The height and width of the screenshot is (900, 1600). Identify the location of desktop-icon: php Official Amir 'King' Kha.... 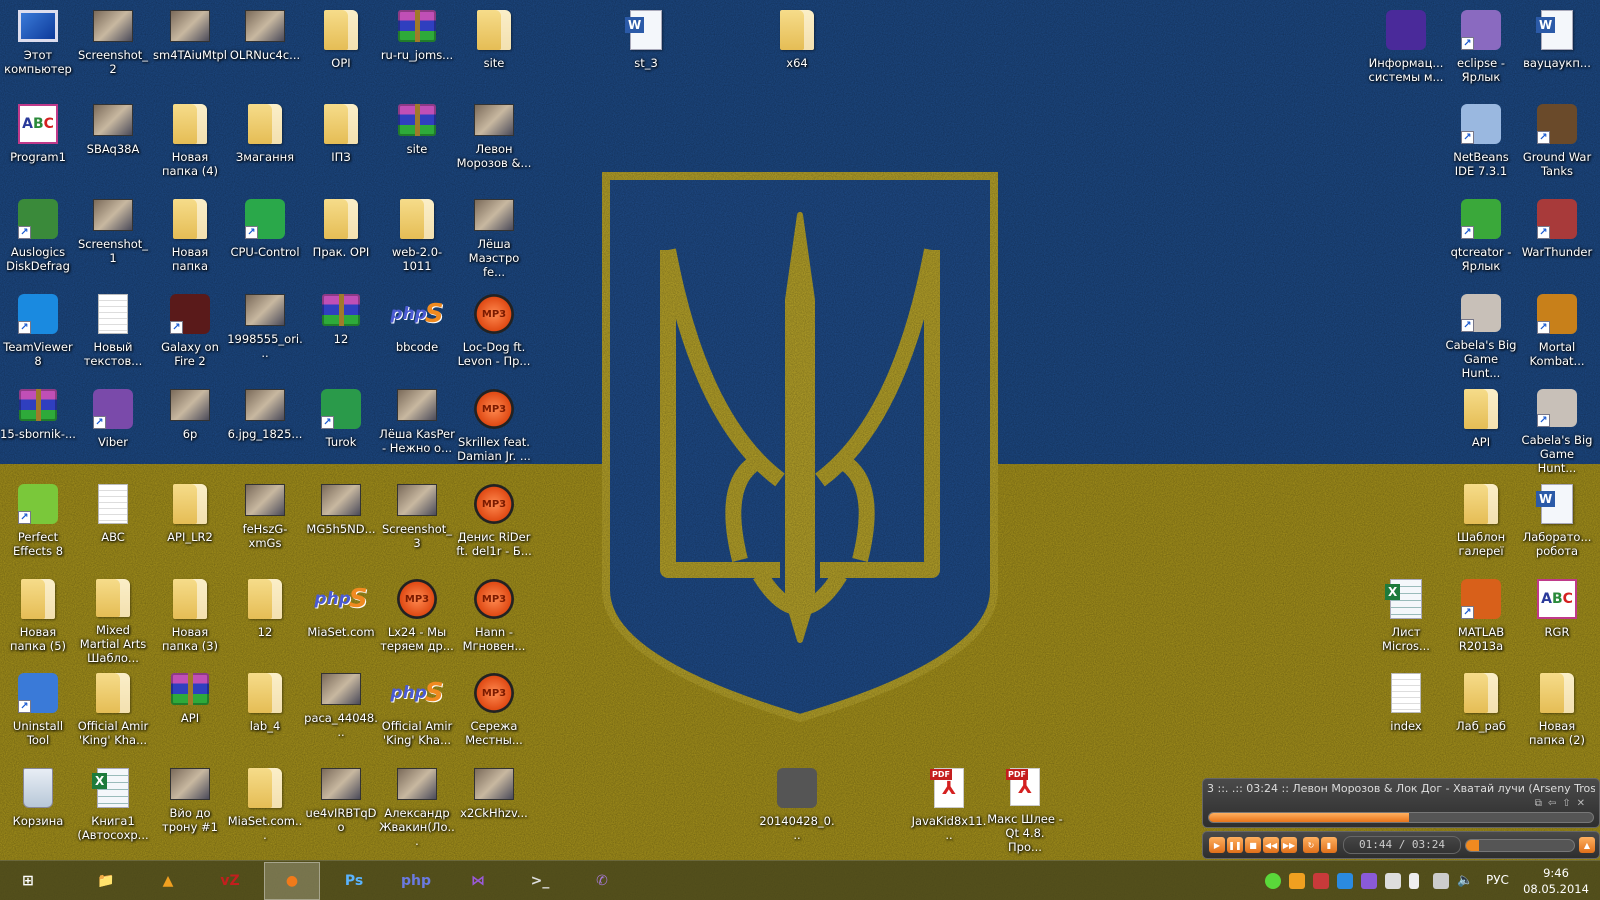
(417, 713).